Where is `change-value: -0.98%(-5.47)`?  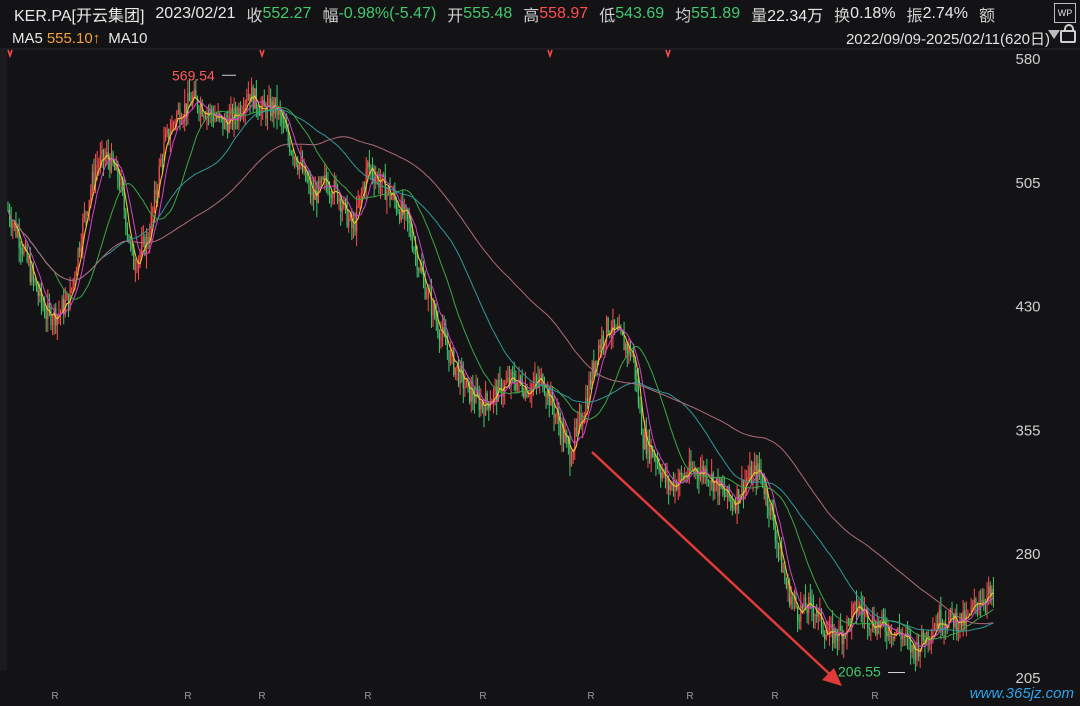 change-value: -0.98%(-5.47) is located at coordinates (387, 13).